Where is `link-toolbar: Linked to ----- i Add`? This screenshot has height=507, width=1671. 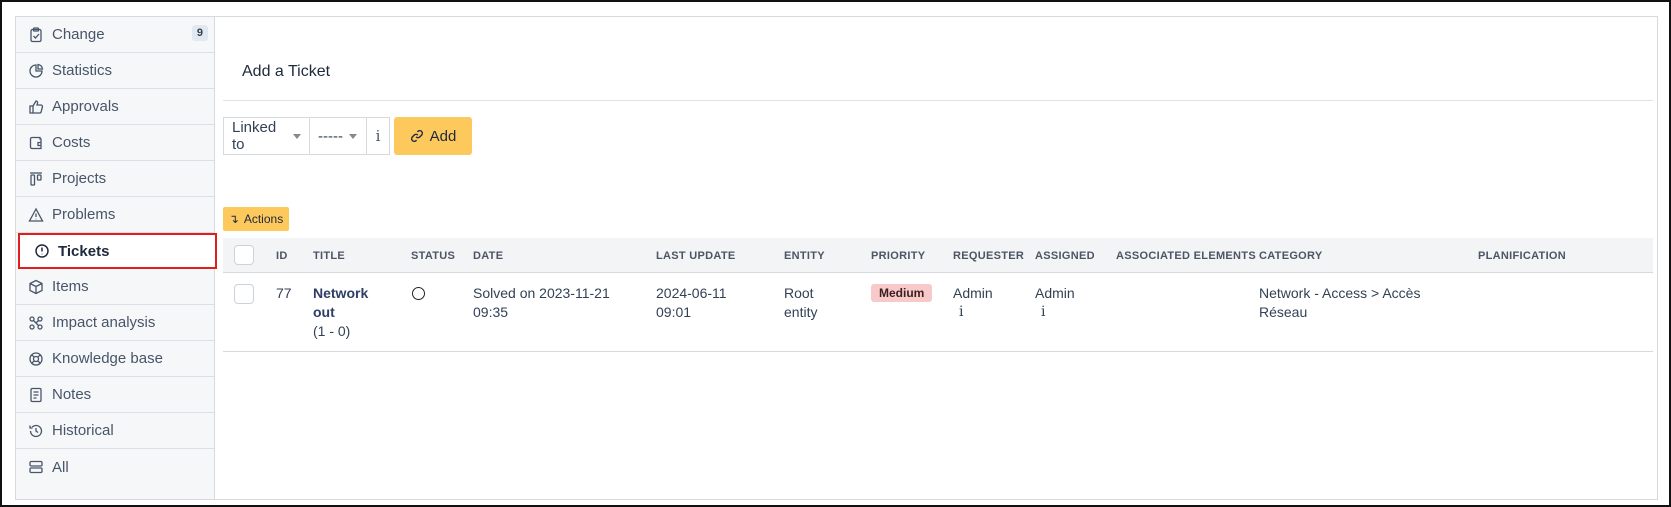
link-toolbar: Linked to ----- i Add is located at coordinates (347, 136).